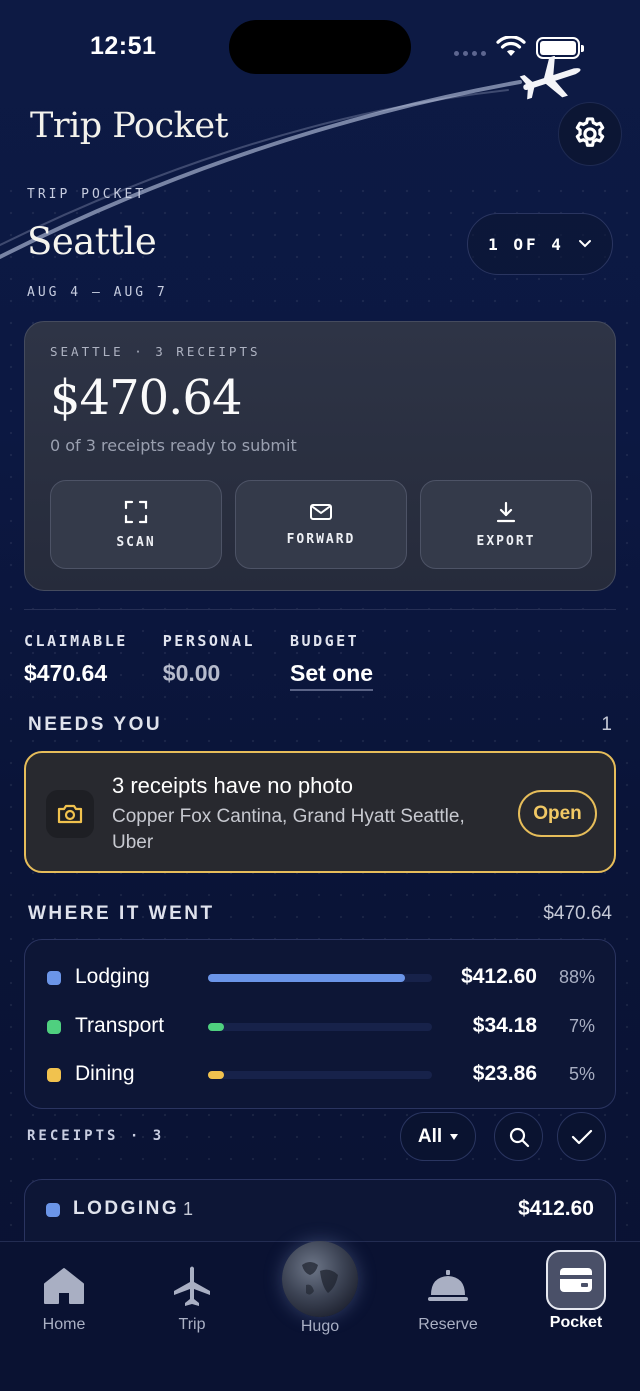  What do you see at coordinates (120, 1025) in the screenshot?
I see `category-name: Transport` at bounding box center [120, 1025].